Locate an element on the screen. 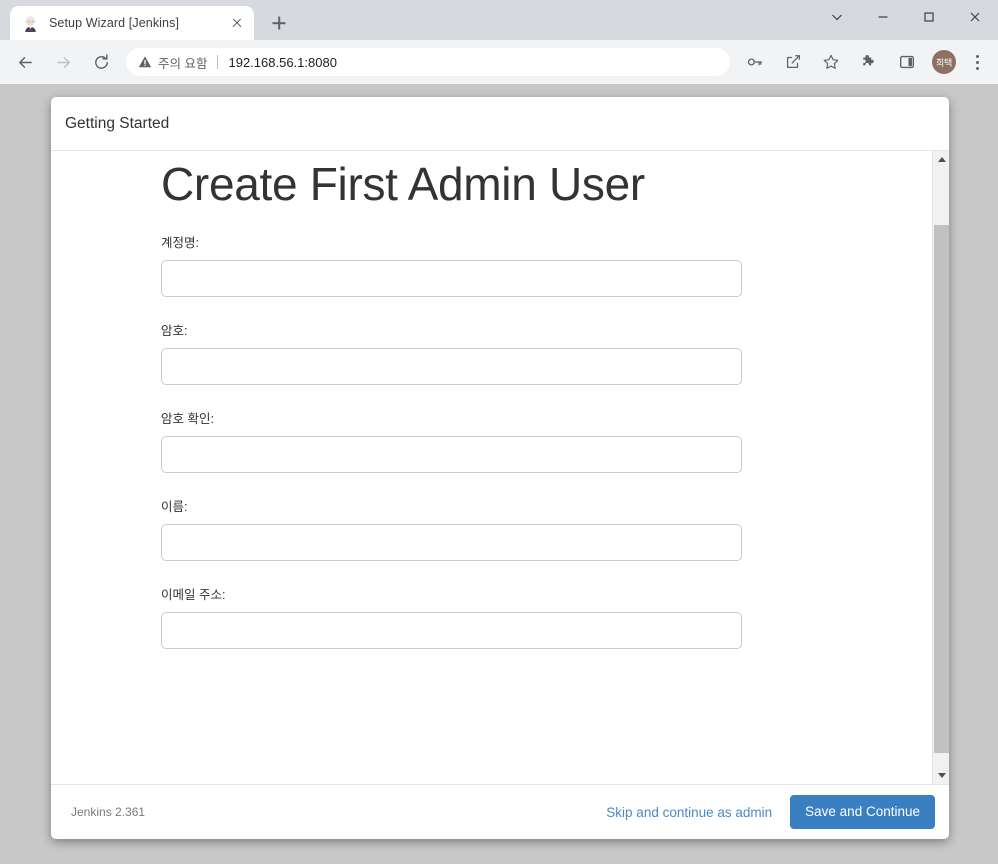  new-tab-button is located at coordinates (279, 23).